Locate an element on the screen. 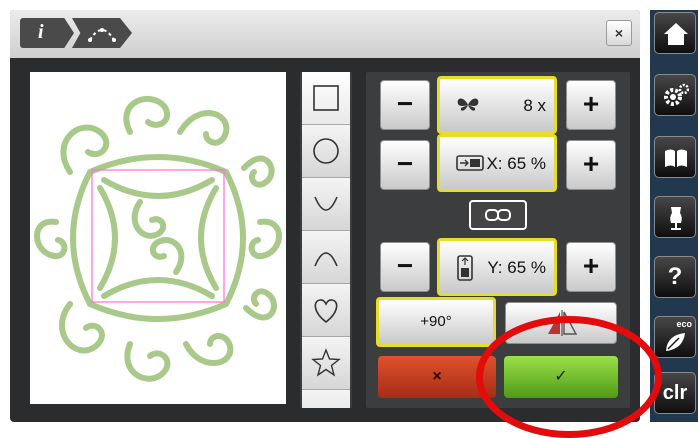 The width and height of the screenshot is (698, 438). shape-star-button is located at coordinates (326, 363).